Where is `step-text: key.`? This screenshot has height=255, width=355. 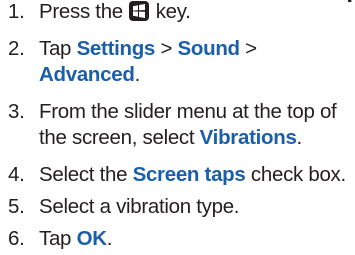
step-text: key. is located at coordinates (170, 11).